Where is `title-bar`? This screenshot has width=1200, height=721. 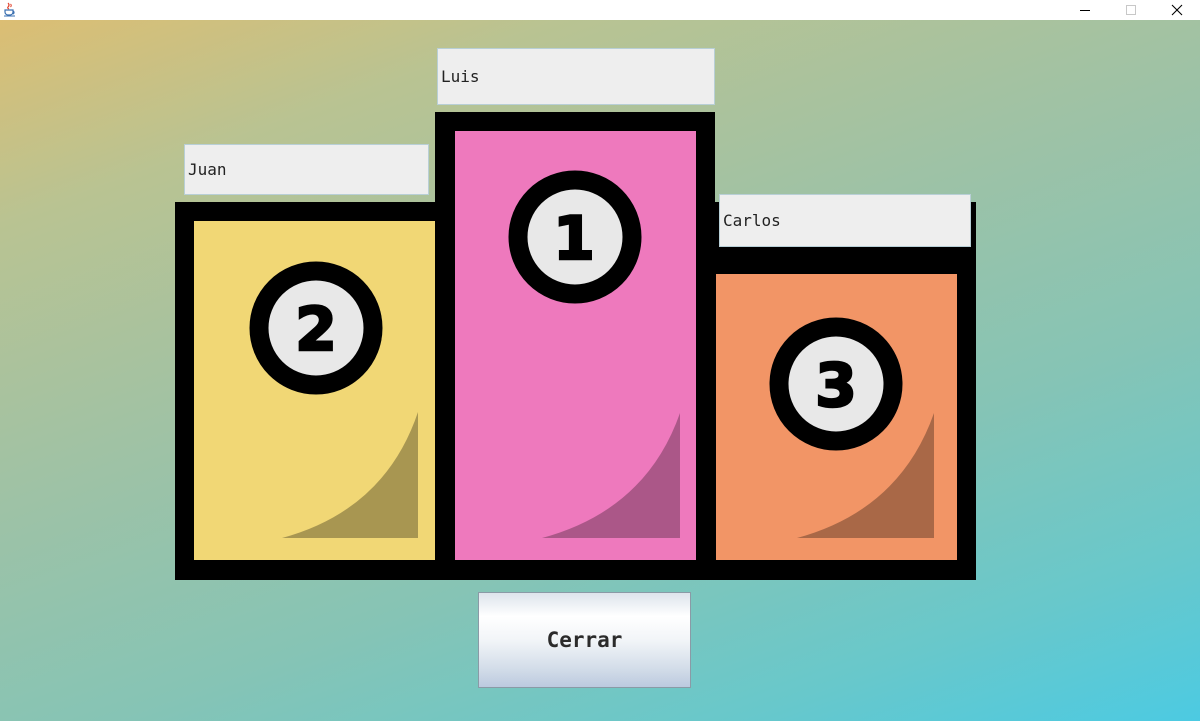 title-bar is located at coordinates (600, 10).